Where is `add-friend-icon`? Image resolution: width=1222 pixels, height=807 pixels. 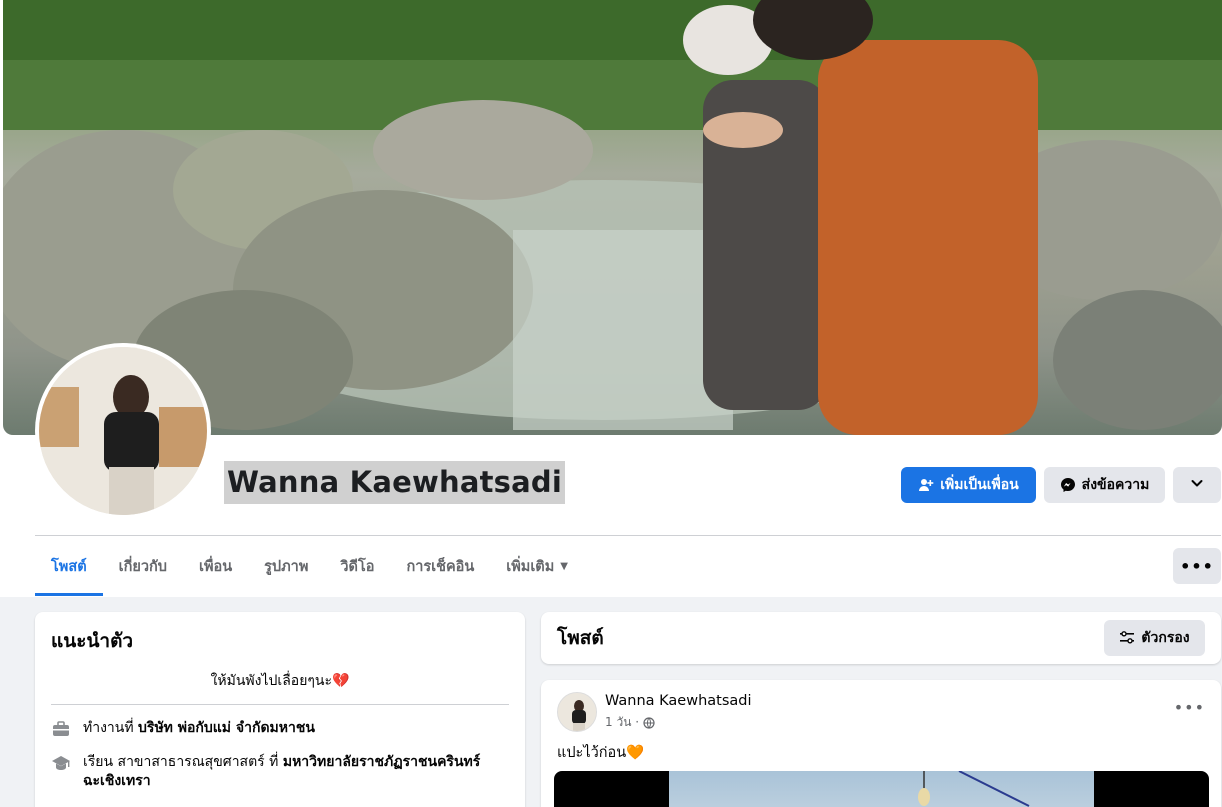 add-friend-icon is located at coordinates (926, 485).